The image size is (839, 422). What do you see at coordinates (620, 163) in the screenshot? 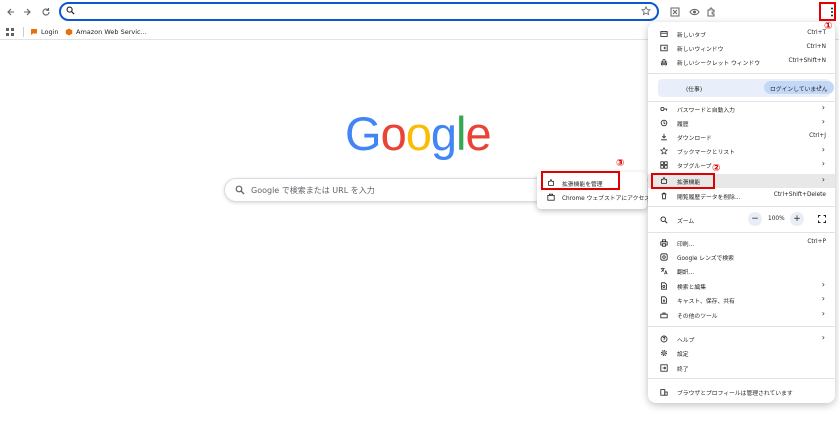
I see `annotation-number-3: ③` at bounding box center [620, 163].